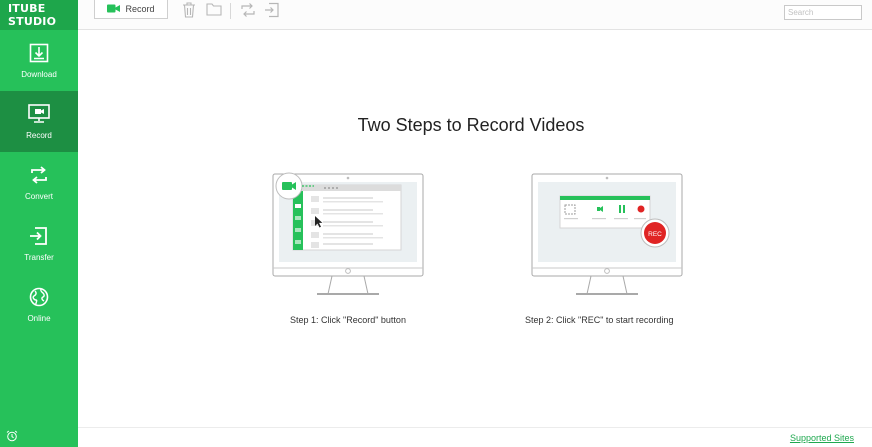  Describe the element at coordinates (114, 9) in the screenshot. I see `video-camera-icon` at that location.